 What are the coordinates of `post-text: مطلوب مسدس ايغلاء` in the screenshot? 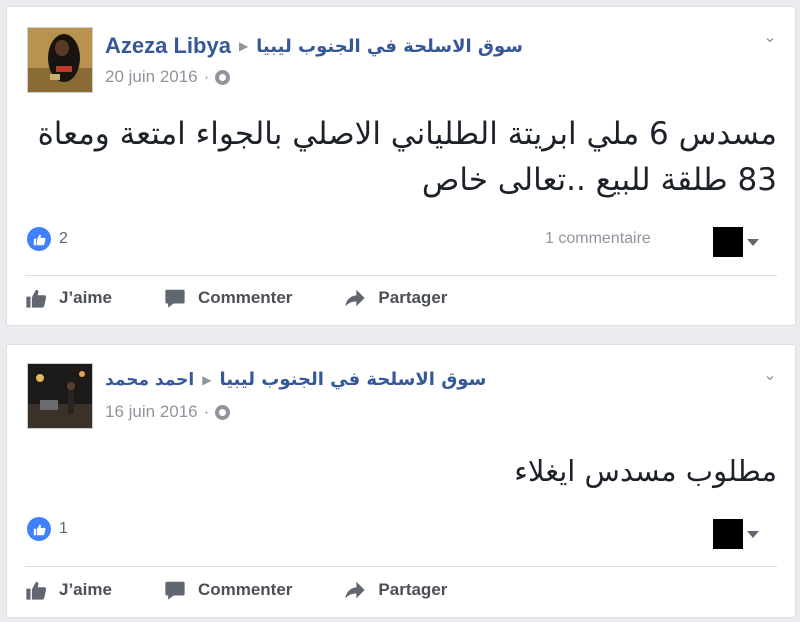 It's located at (645, 471).